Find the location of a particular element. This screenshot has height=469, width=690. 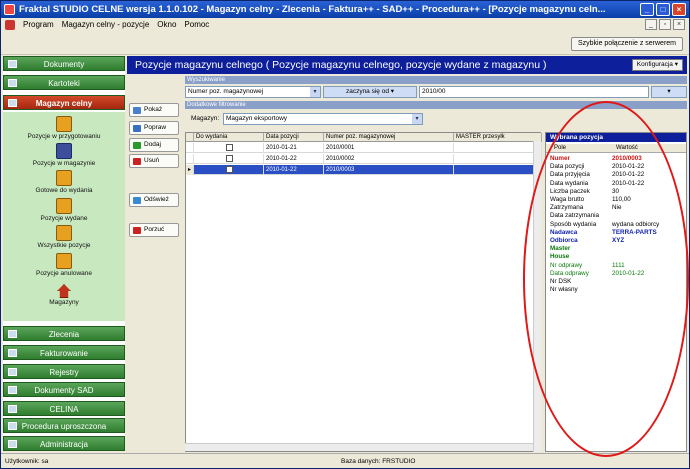

orders-icon is located at coordinates (12, 334).